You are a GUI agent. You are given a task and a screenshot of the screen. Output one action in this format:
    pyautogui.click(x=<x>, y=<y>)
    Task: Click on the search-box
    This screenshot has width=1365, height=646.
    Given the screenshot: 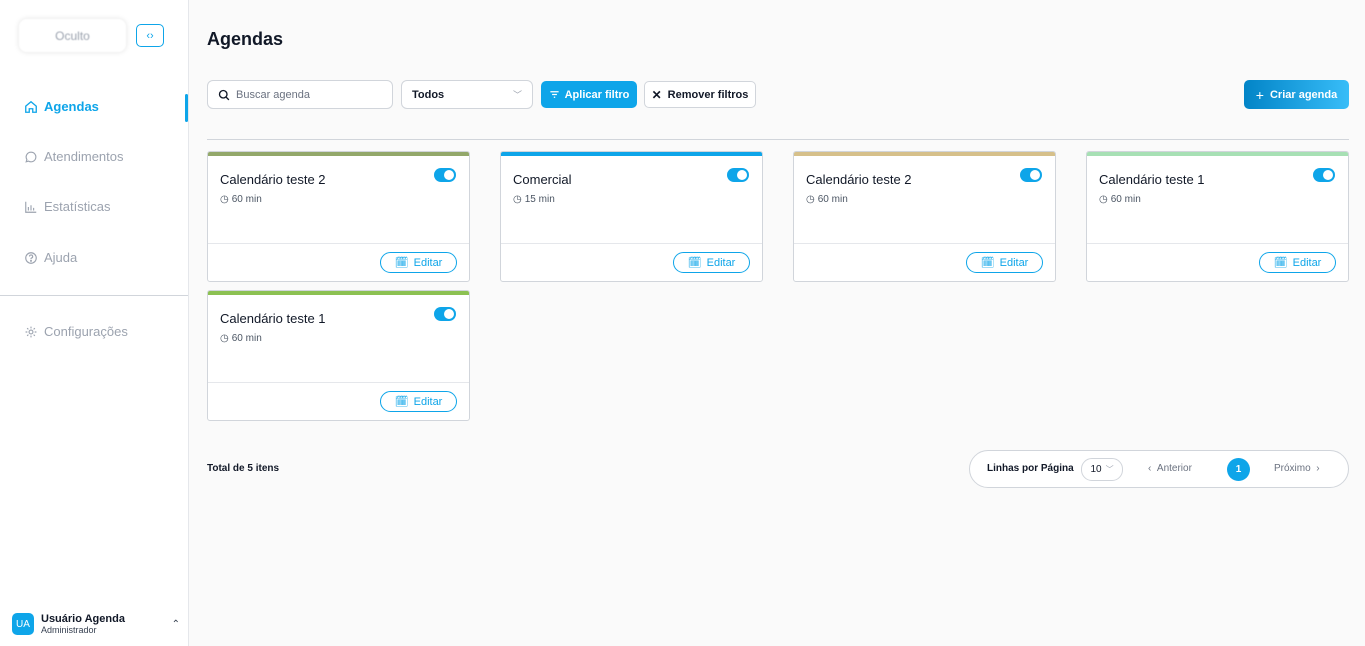 What is the action you would take?
    pyautogui.click(x=300, y=94)
    